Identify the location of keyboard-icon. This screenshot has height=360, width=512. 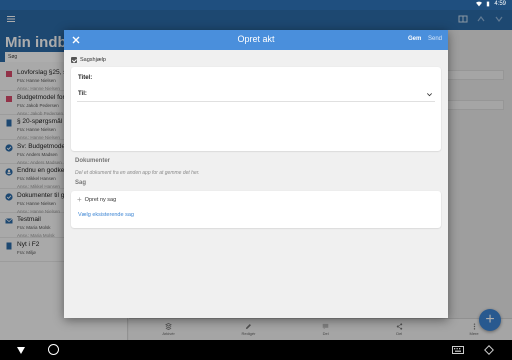
(458, 350).